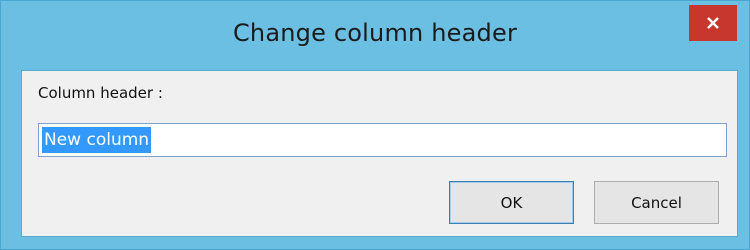 This screenshot has width=750, height=250. Describe the element at coordinates (382, 140) in the screenshot. I see `column-header-input: New column` at that location.